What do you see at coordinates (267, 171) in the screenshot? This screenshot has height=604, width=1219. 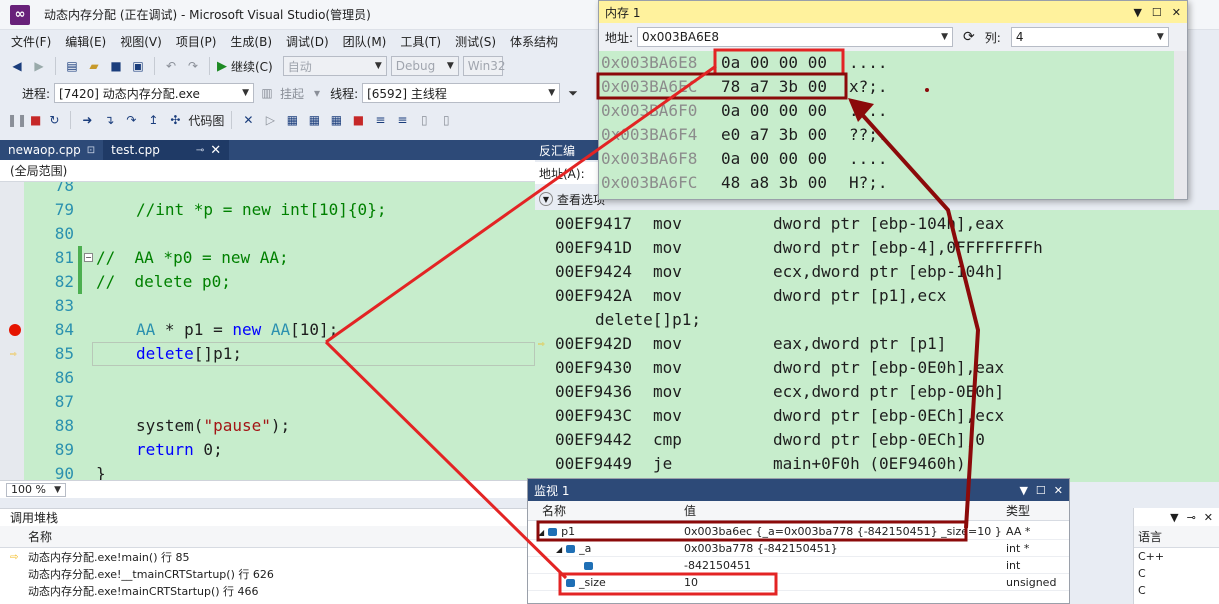 I see `scope-dropdown: (全局范围)` at bounding box center [267, 171].